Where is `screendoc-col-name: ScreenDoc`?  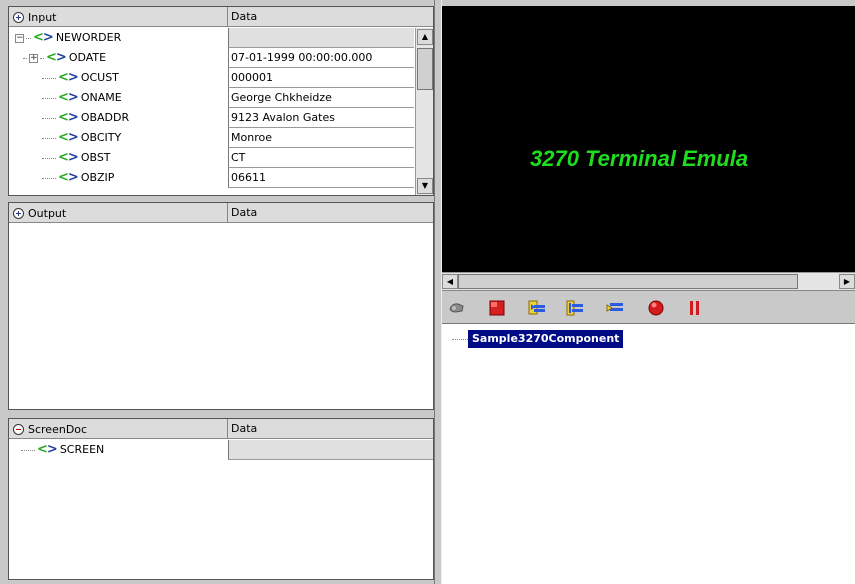
screendoc-col-name: ScreenDoc is located at coordinates (118, 429).